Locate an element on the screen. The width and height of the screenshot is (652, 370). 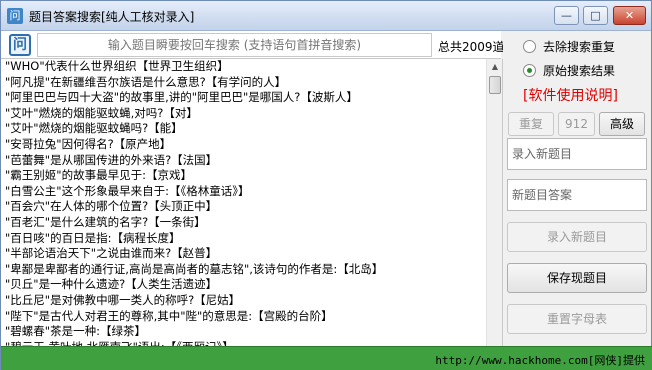
question-icon: 问 is located at coordinates (20, 45).